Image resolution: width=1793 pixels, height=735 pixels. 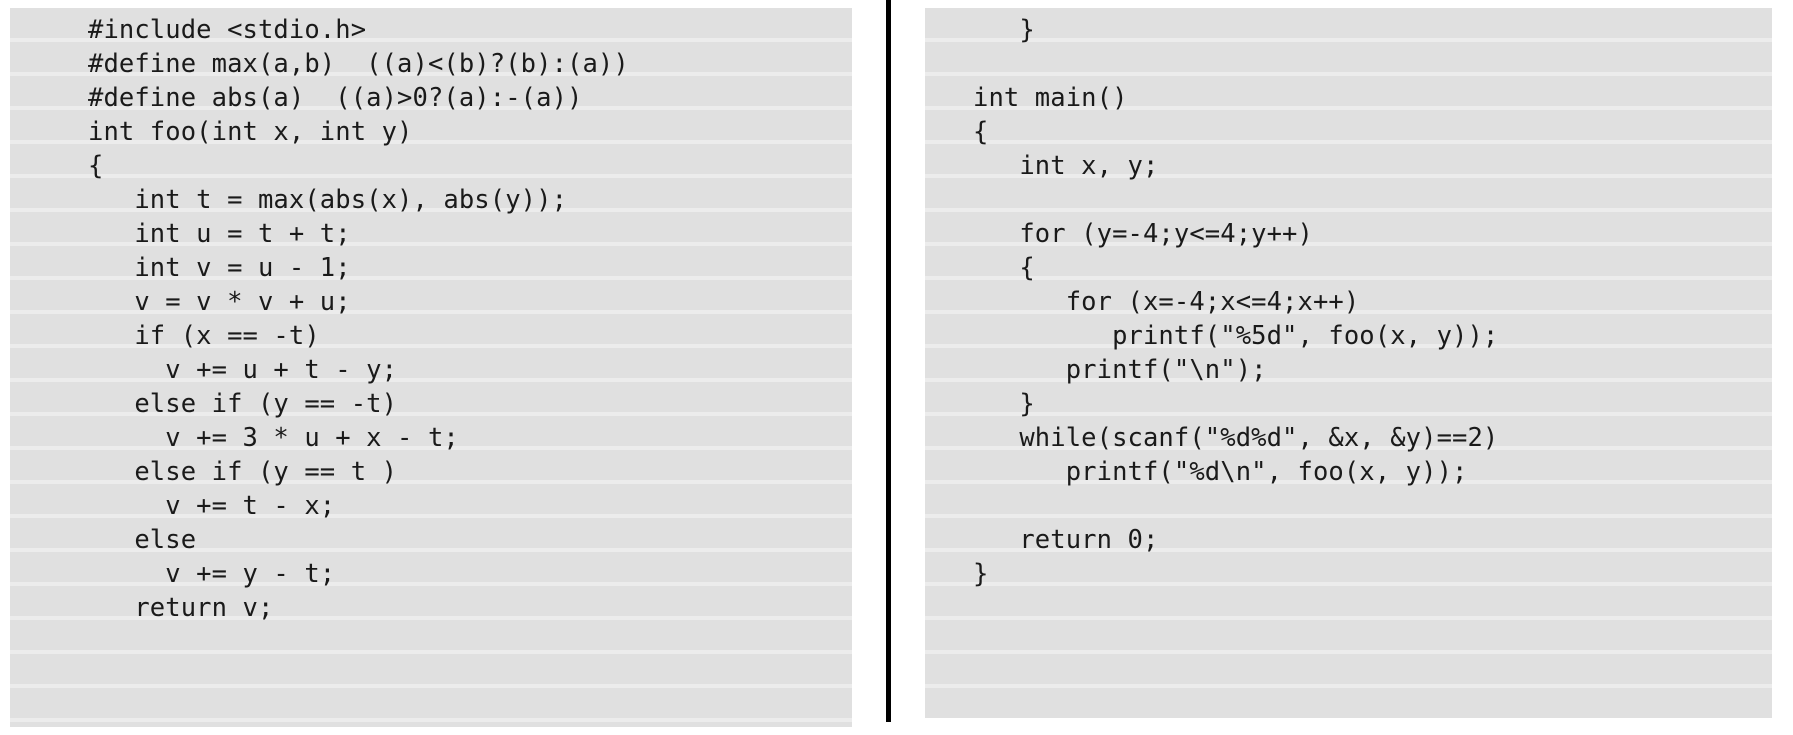 I want to click on code-line: v += u + t - y;, so click(x=243, y=370).